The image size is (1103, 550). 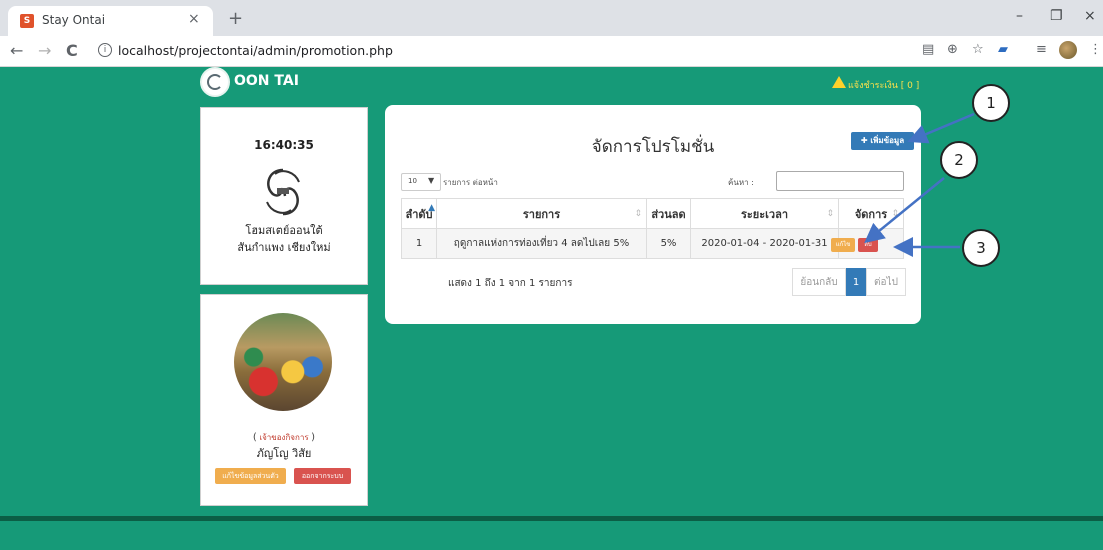 What do you see at coordinates (991, 103) in the screenshot?
I see `callout-1: 1` at bounding box center [991, 103].